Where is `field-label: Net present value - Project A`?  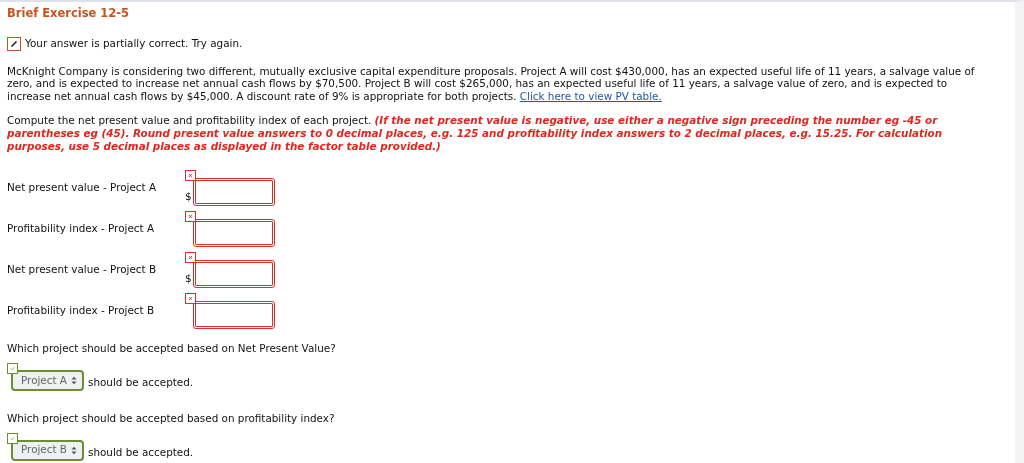
field-label: Net present value - Project A is located at coordinates (82, 188).